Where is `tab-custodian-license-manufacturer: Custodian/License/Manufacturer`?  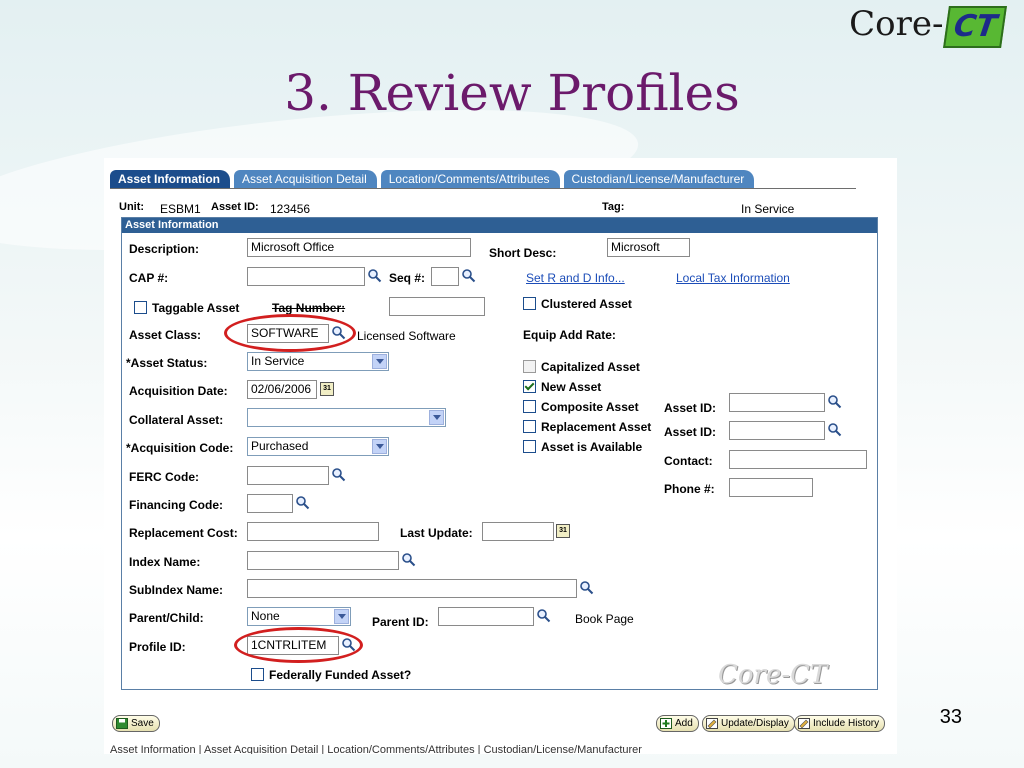
tab-custodian-license-manufacturer: Custodian/License/Manufacturer is located at coordinates (659, 179).